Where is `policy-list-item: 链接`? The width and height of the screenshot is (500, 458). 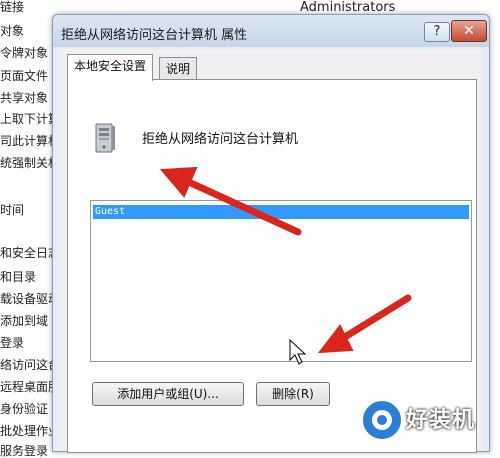 policy-list-item: 链接 is located at coordinates (12, 7).